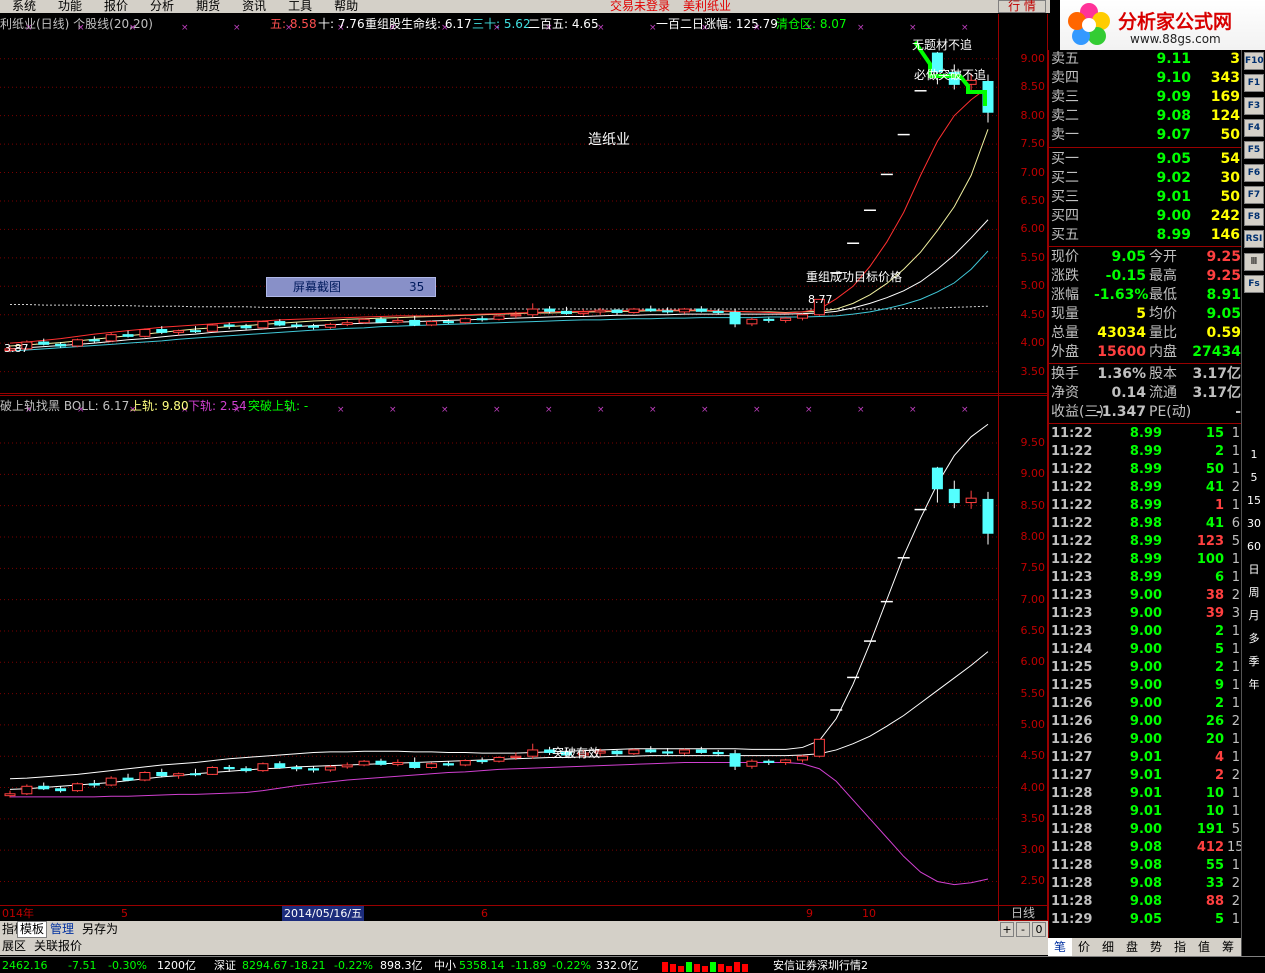  Describe the element at coordinates (1254, 478) in the screenshot. I see `side-toolbar-button: 5` at that location.